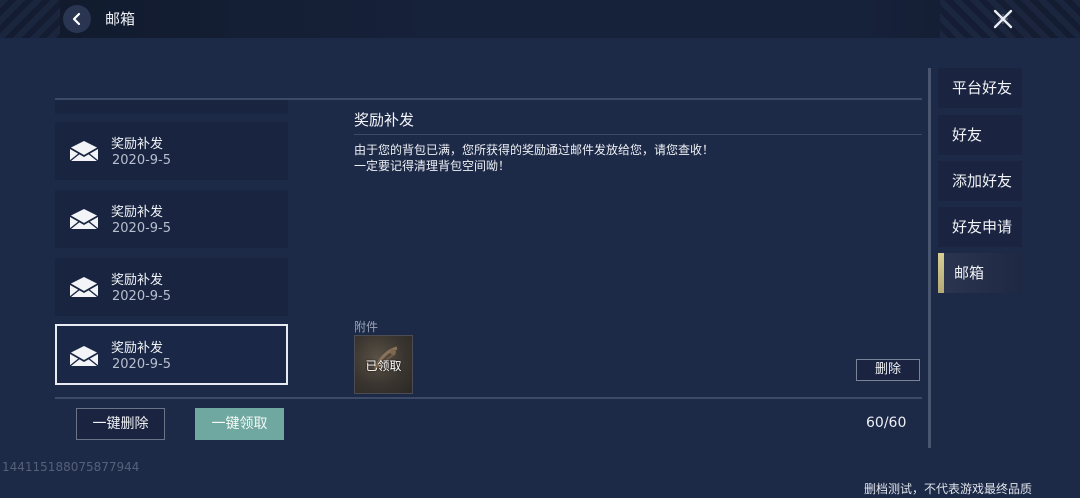 This screenshot has height=498, width=1080. Describe the element at coordinates (638, 134) in the screenshot. I see `detail-divider` at that location.